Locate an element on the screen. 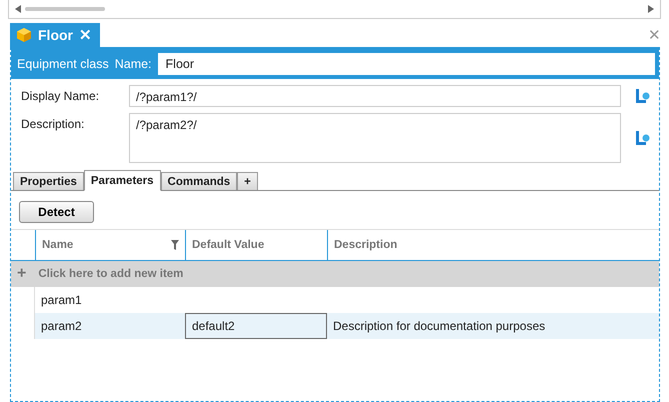 Image resolution: width=669 pixels, height=402 pixels. column-header: Name is located at coordinates (110, 245).